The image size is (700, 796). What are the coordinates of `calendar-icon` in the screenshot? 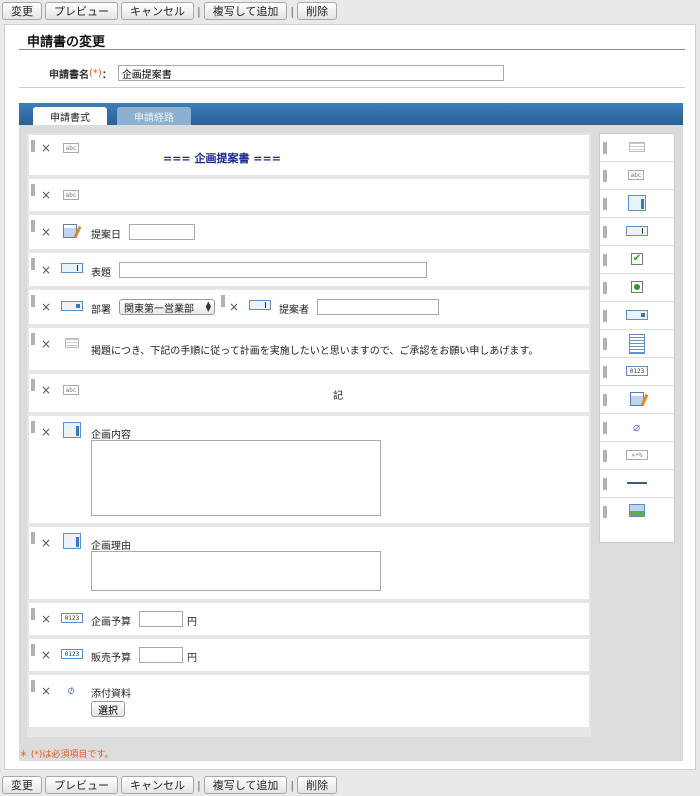 It's located at (70, 231).